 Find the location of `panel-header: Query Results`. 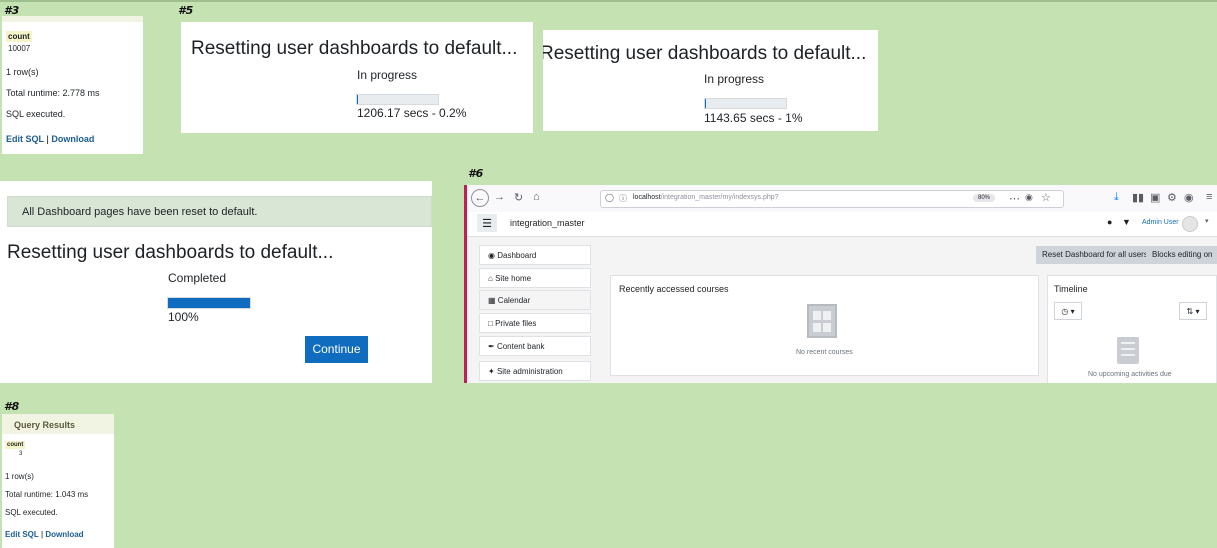

panel-header: Query Results is located at coordinates (58, 424).